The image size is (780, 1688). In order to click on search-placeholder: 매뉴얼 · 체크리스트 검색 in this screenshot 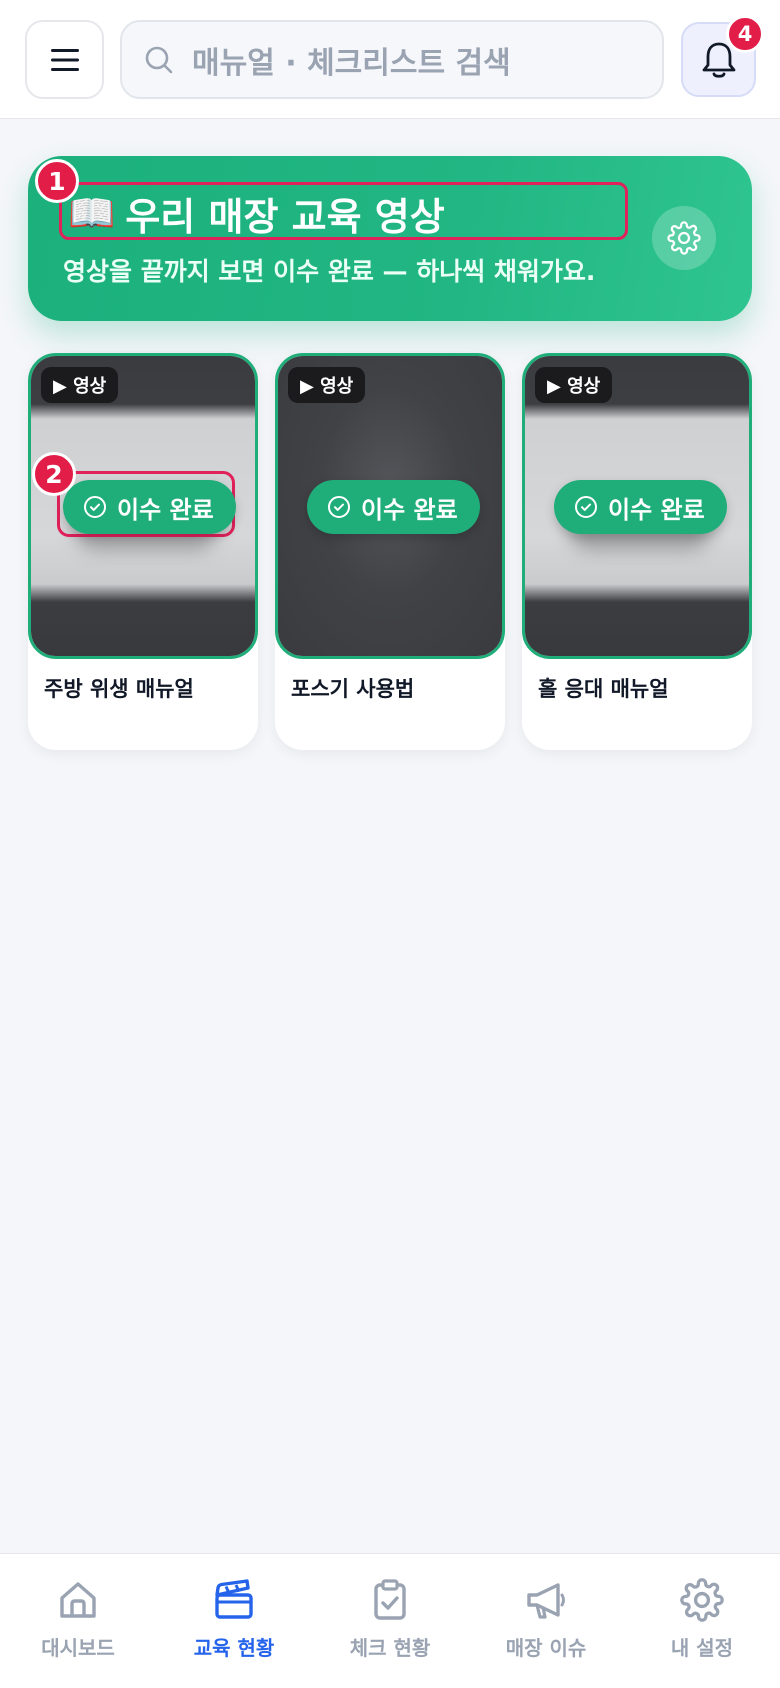, I will do `click(351, 63)`.